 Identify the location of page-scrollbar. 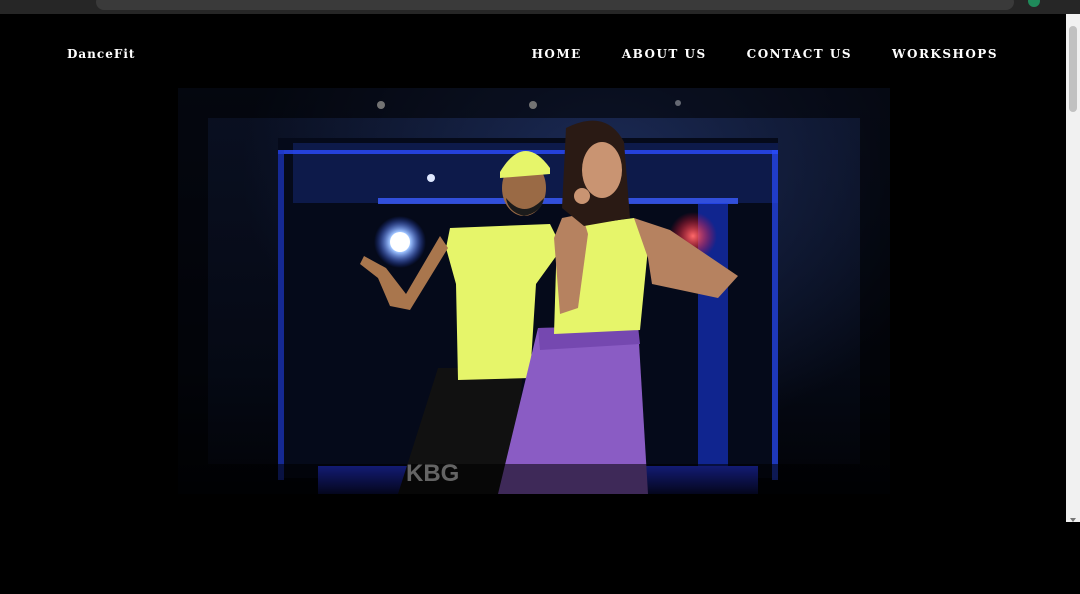
(1073, 269).